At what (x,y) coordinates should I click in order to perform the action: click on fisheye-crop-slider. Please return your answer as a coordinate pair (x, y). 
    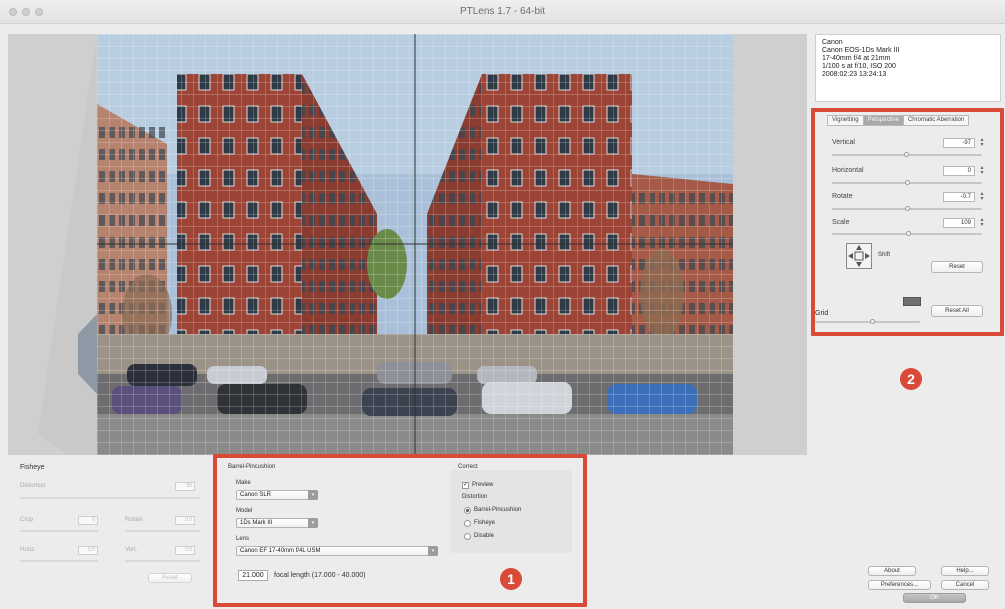
    Looking at the image, I should click on (59, 531).